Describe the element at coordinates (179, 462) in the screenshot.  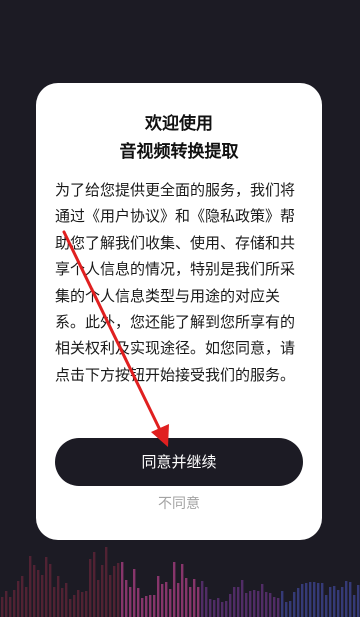
I see `agree-continue-button: 同意并继续` at that location.